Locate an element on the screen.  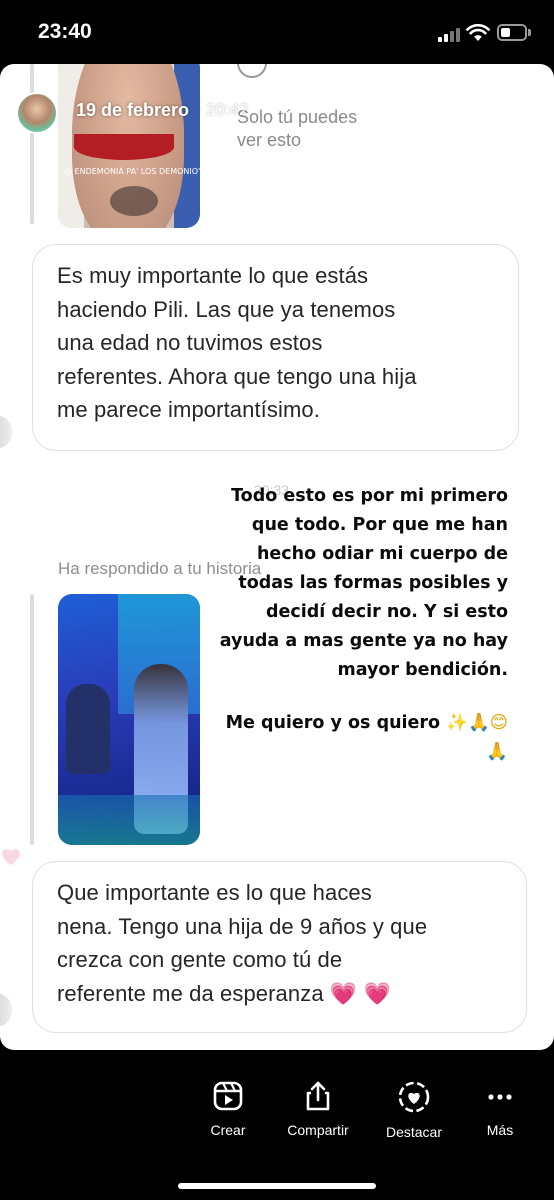
more-label: Más is located at coordinates (500, 1130).